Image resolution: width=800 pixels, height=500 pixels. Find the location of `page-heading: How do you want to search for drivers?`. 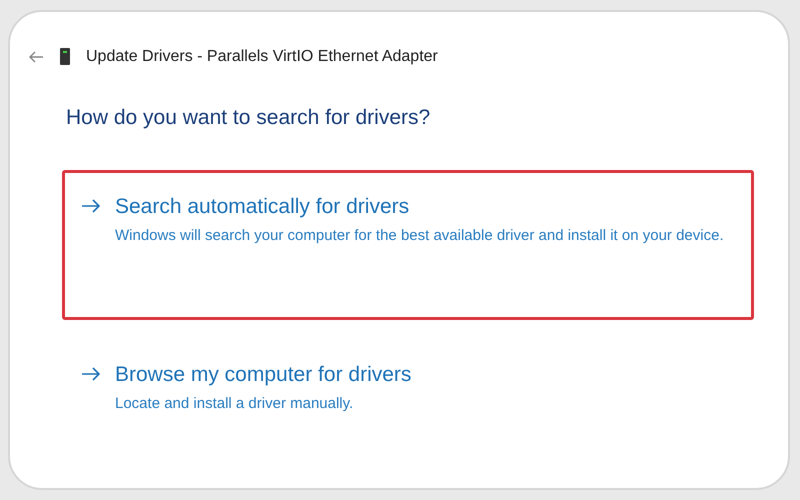

page-heading: How do you want to search for drivers? is located at coordinates (249, 118).